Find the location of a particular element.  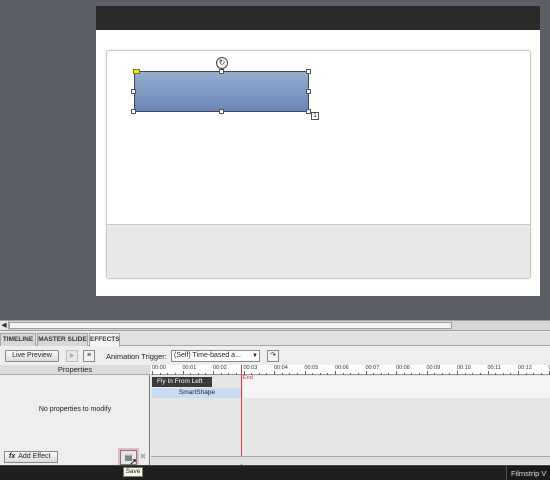

smartshape-rectangle is located at coordinates (221, 91).